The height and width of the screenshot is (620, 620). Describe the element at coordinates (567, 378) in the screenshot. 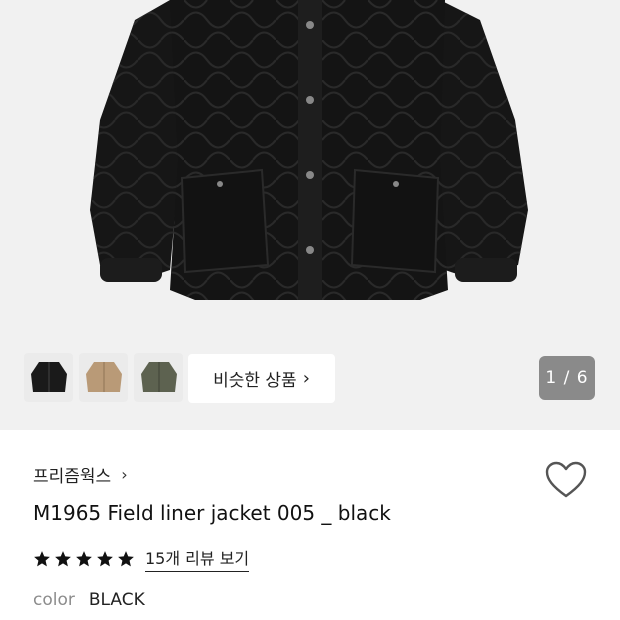

I see `image-counter: 1 / 6` at that location.